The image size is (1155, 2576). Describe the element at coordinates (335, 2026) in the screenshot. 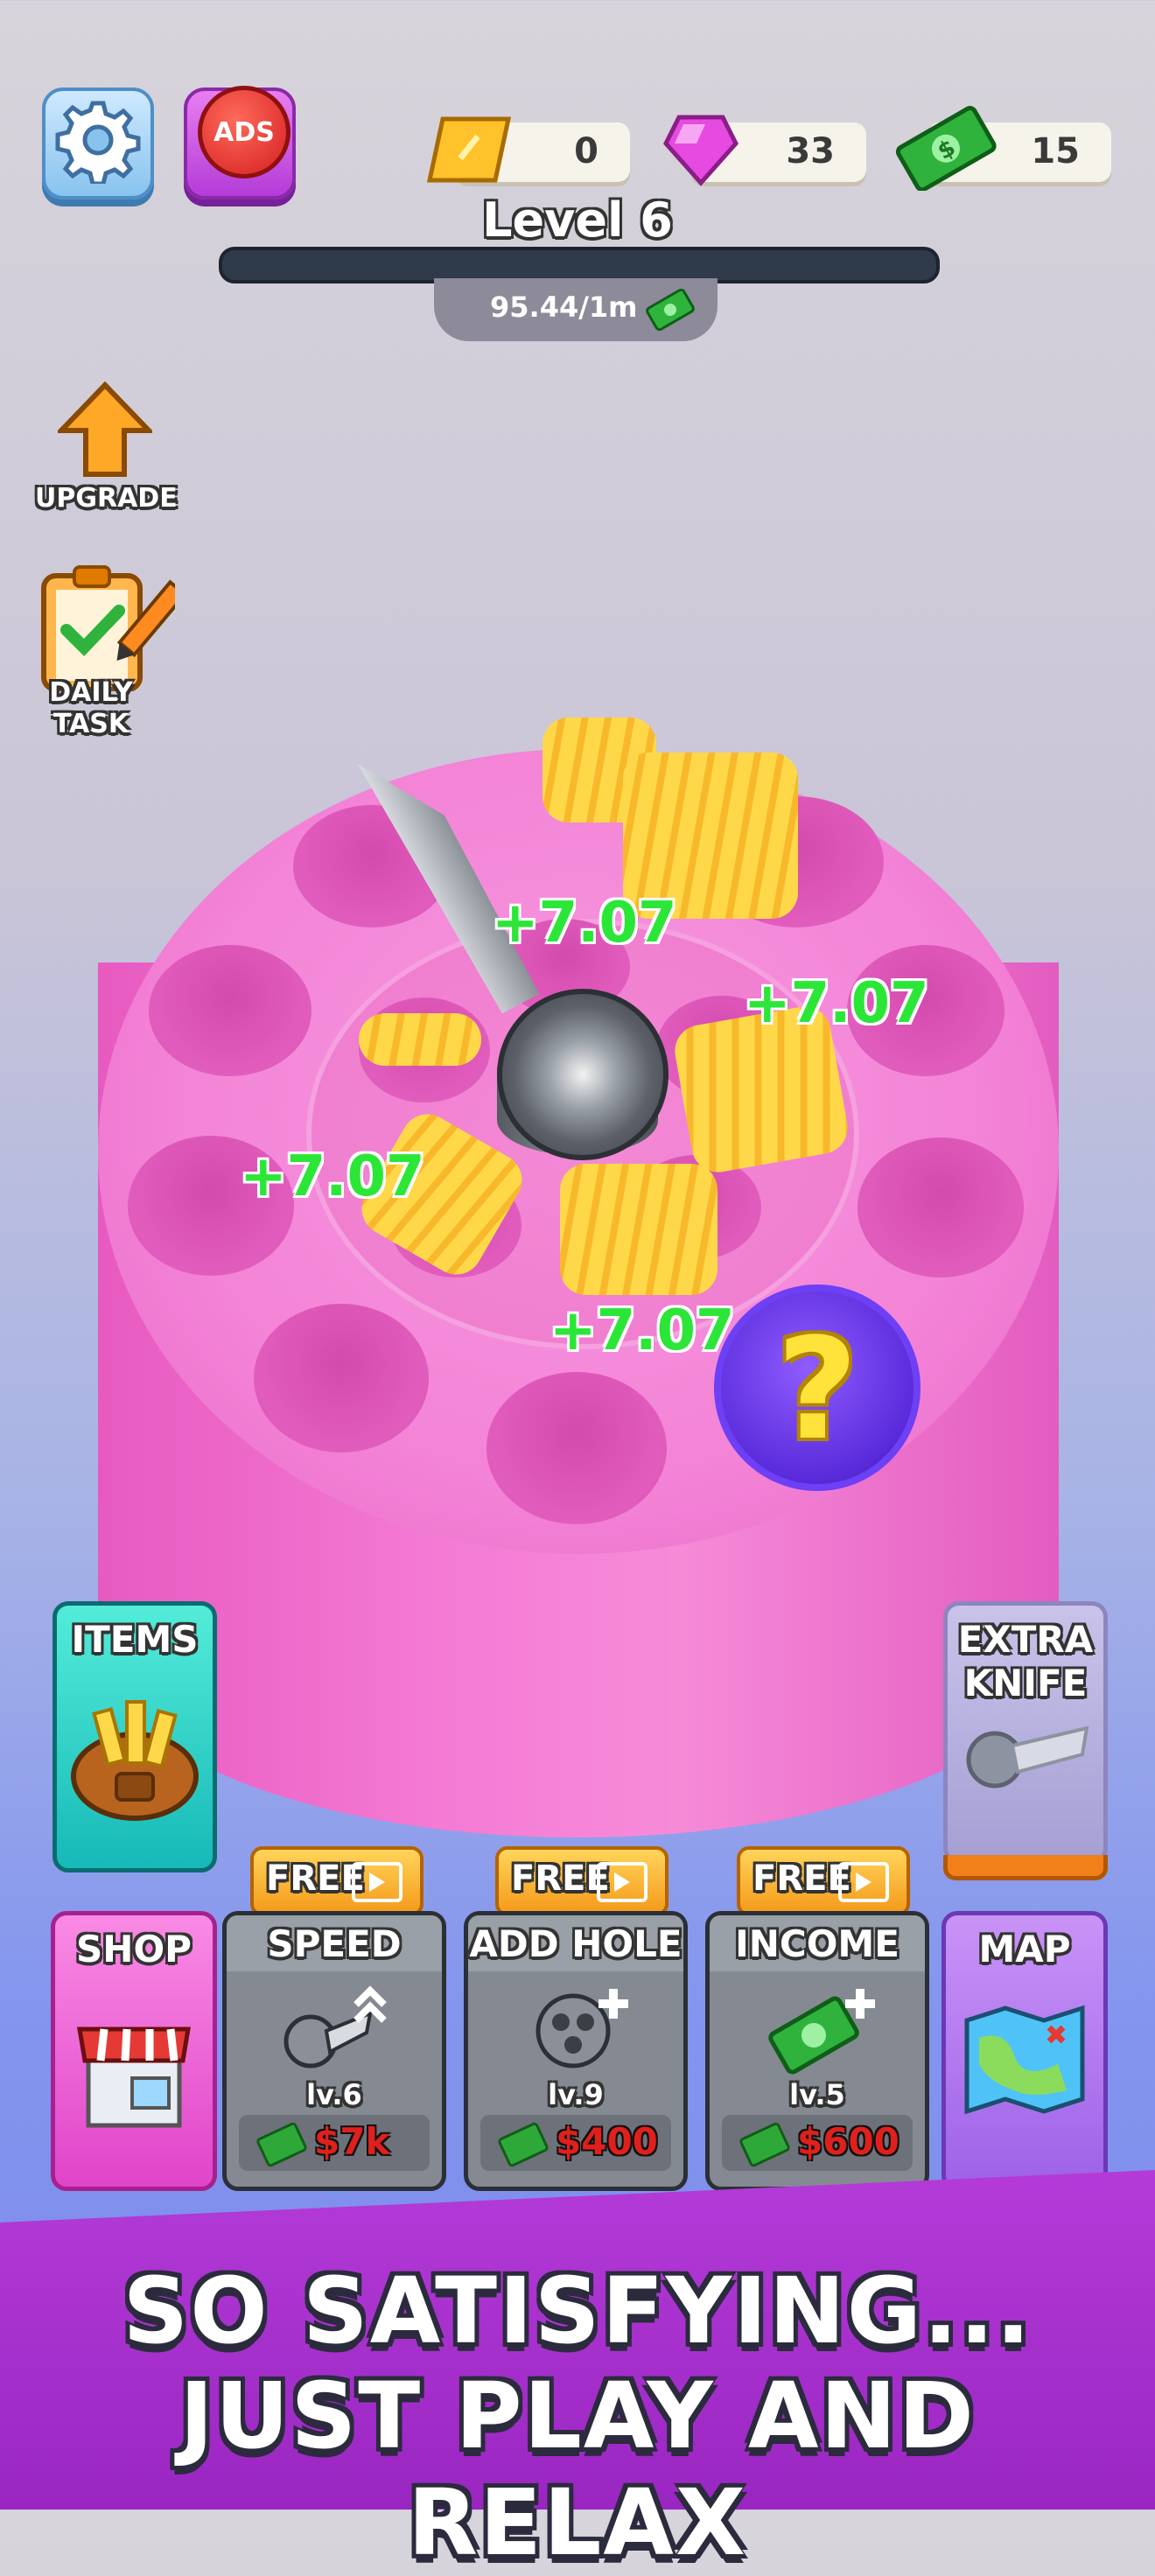

I see `speed-icon` at that location.